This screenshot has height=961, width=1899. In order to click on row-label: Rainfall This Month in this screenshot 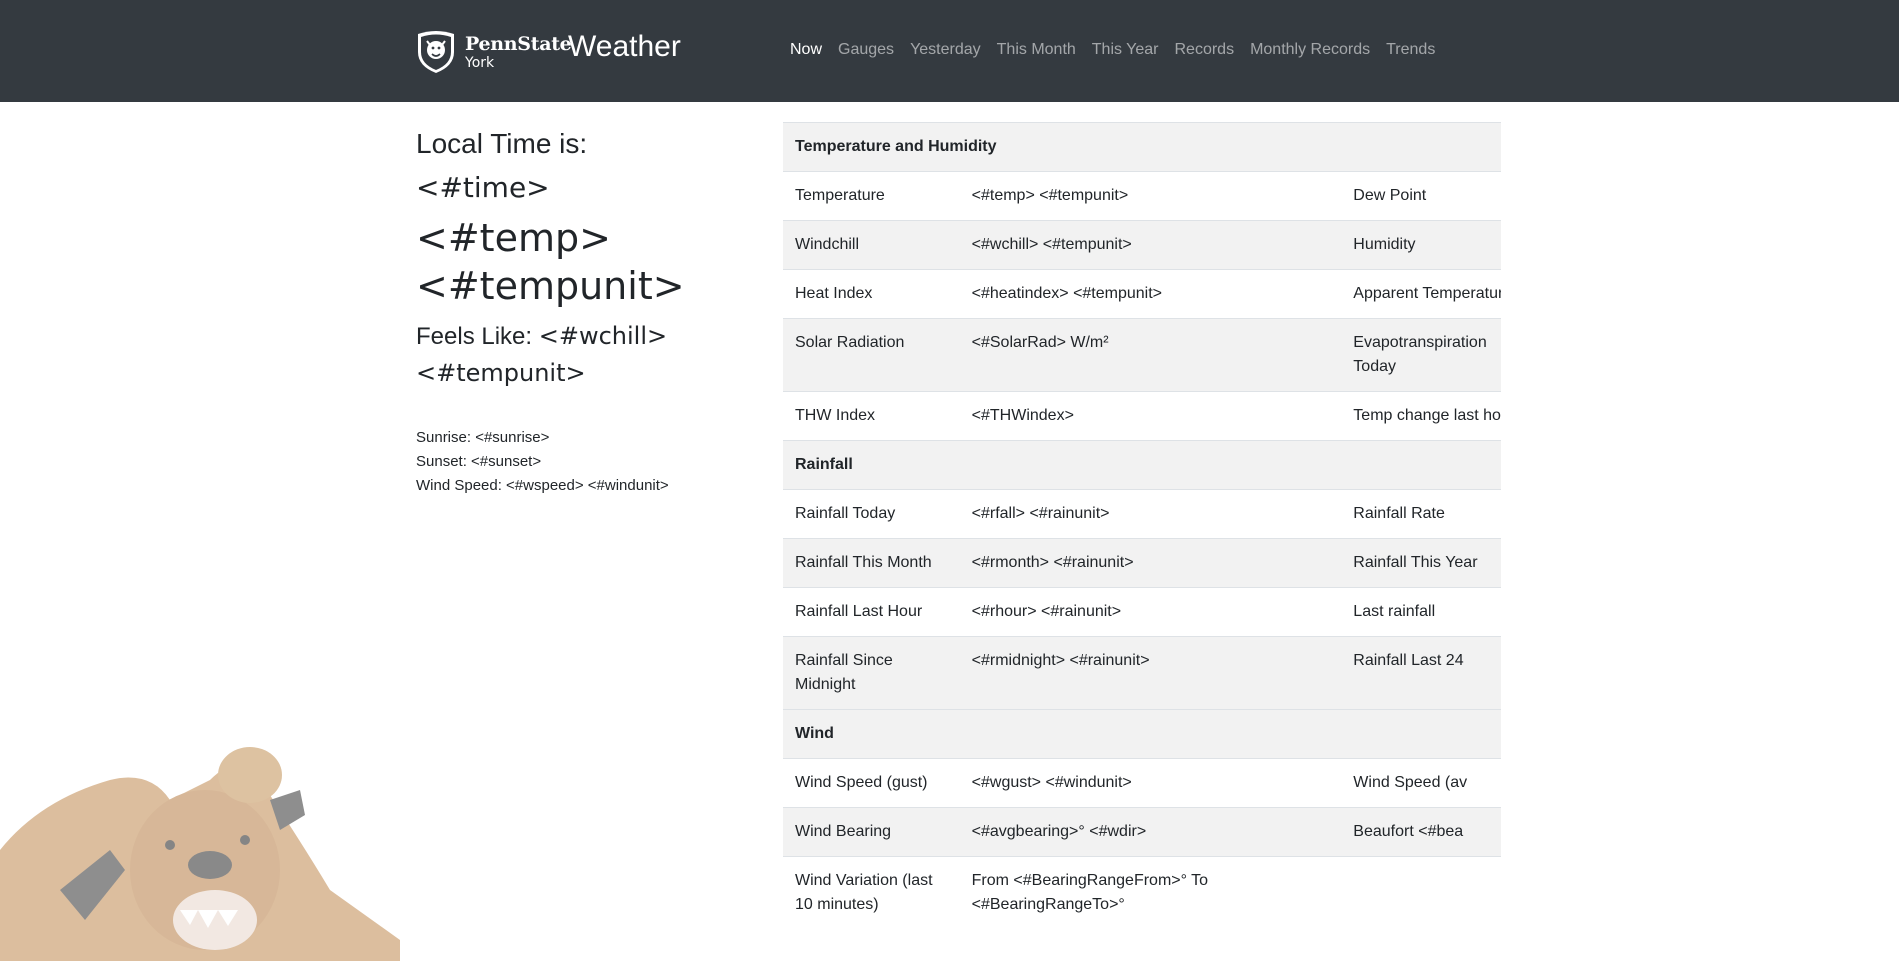, I will do `click(871, 563)`.